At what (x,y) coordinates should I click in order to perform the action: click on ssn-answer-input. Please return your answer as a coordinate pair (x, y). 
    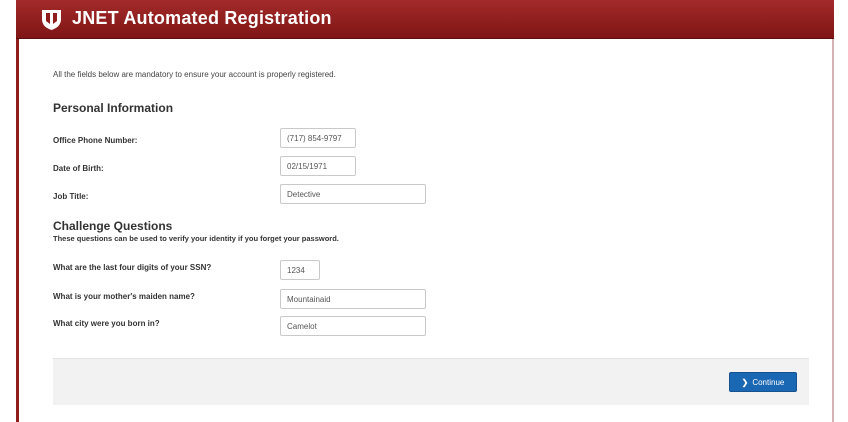
    Looking at the image, I should click on (300, 270).